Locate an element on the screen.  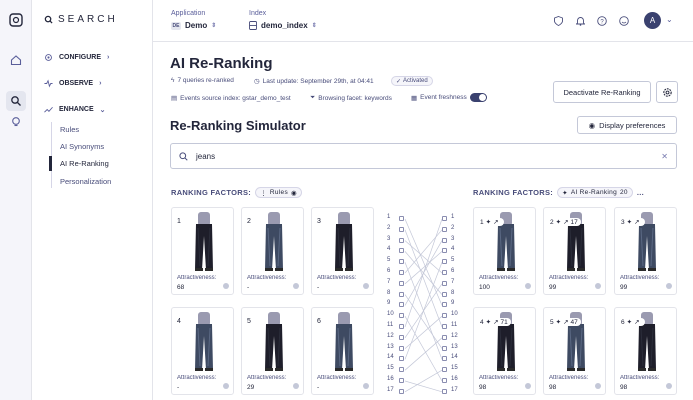
sidebar-item-ai-re-ranking: AI Re-Ranking is located at coordinates (84, 163).